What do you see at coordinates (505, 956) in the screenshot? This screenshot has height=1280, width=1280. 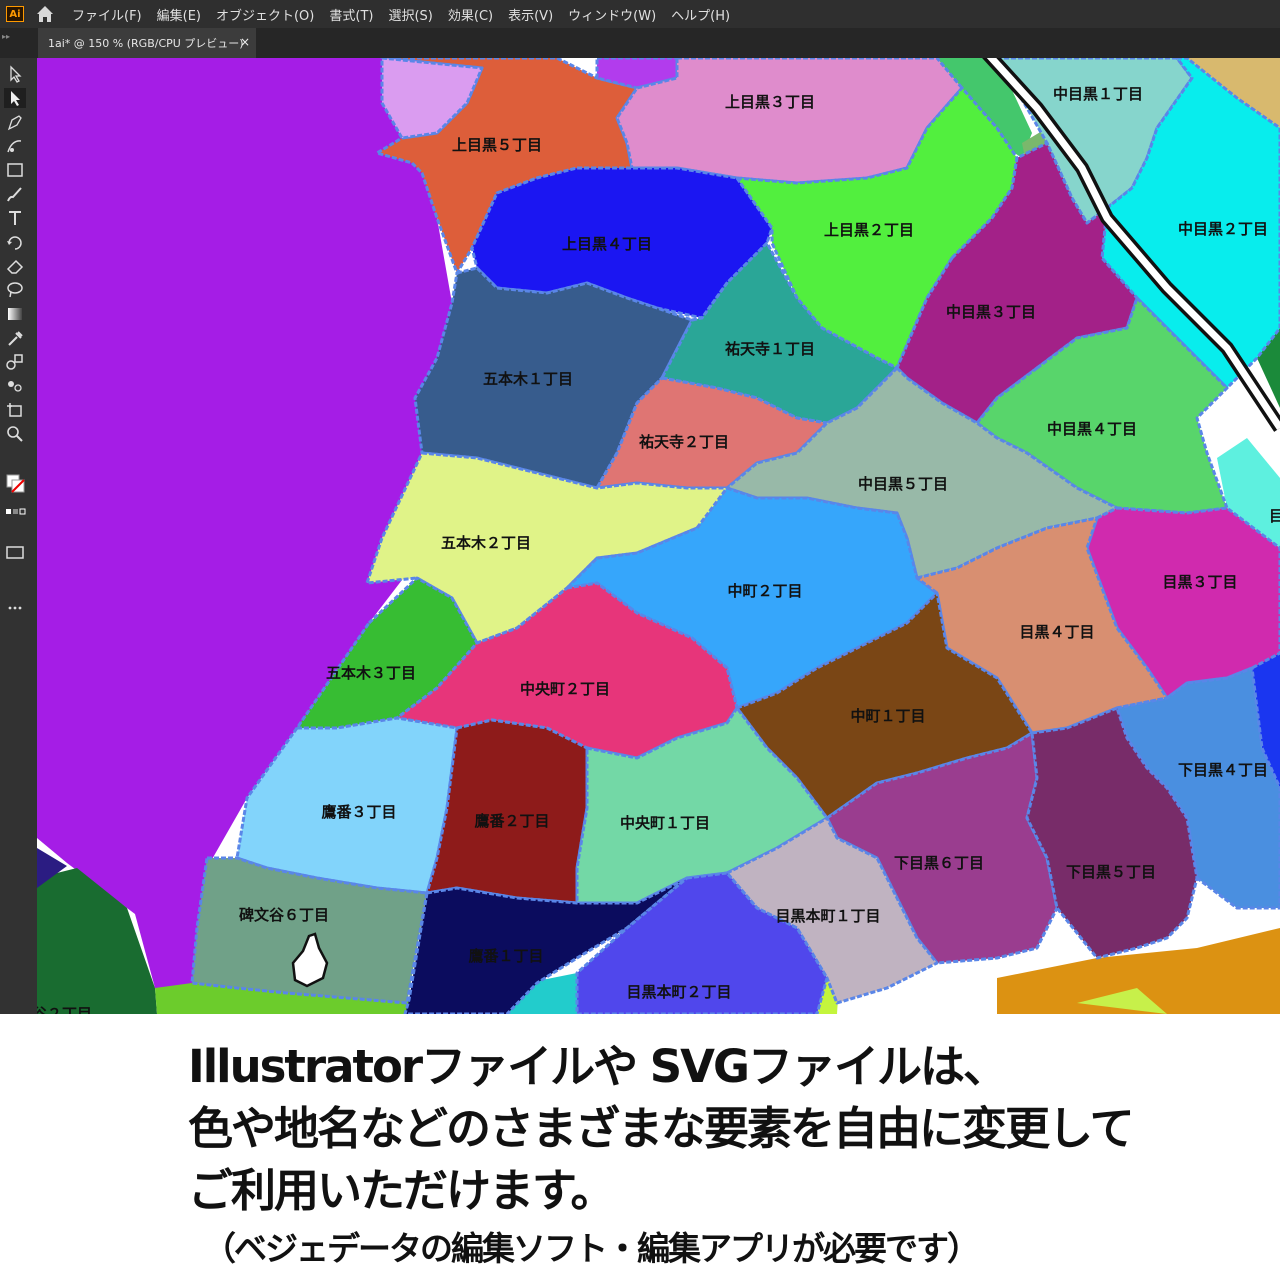 I see `label-takaban-1: 鷹番１丁目` at bounding box center [505, 956].